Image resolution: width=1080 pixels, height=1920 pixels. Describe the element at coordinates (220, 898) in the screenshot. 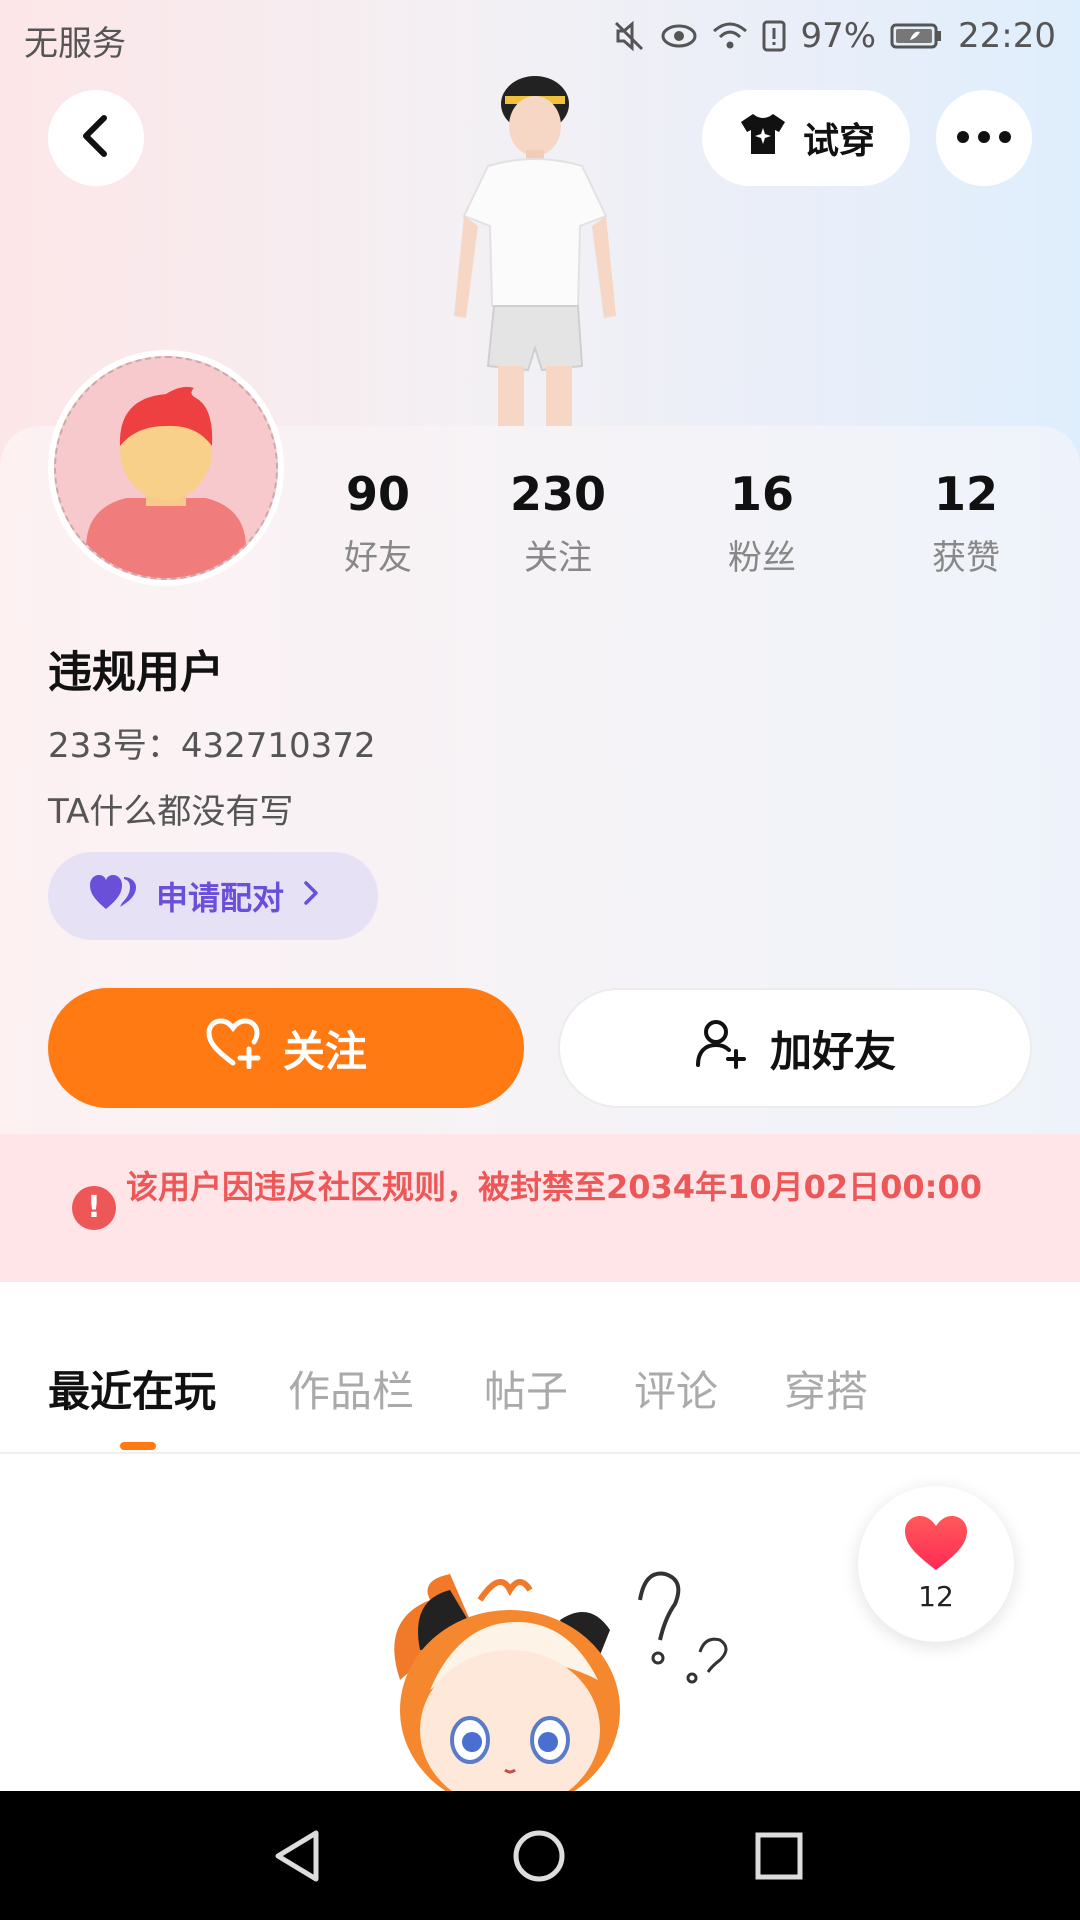

I see `request-pair-label: 申请配对` at that location.